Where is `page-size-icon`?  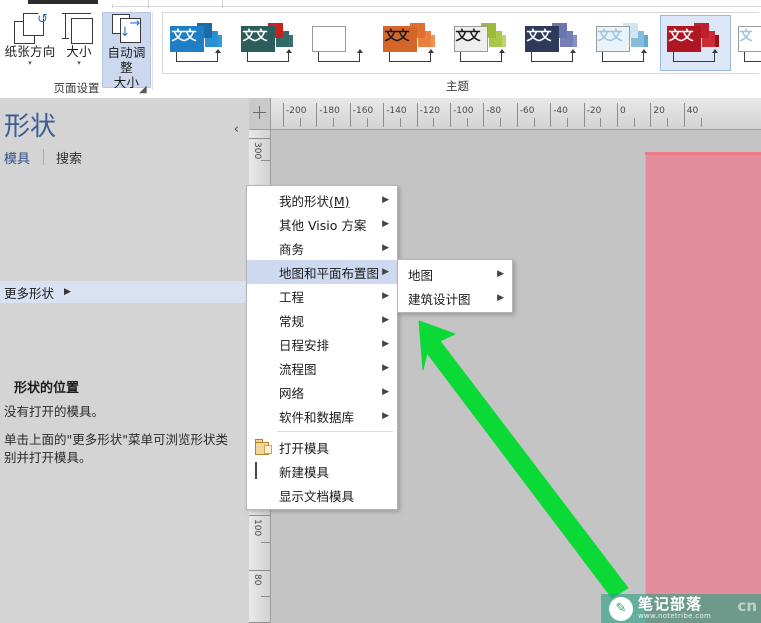
page-size-icon is located at coordinates (79, 28).